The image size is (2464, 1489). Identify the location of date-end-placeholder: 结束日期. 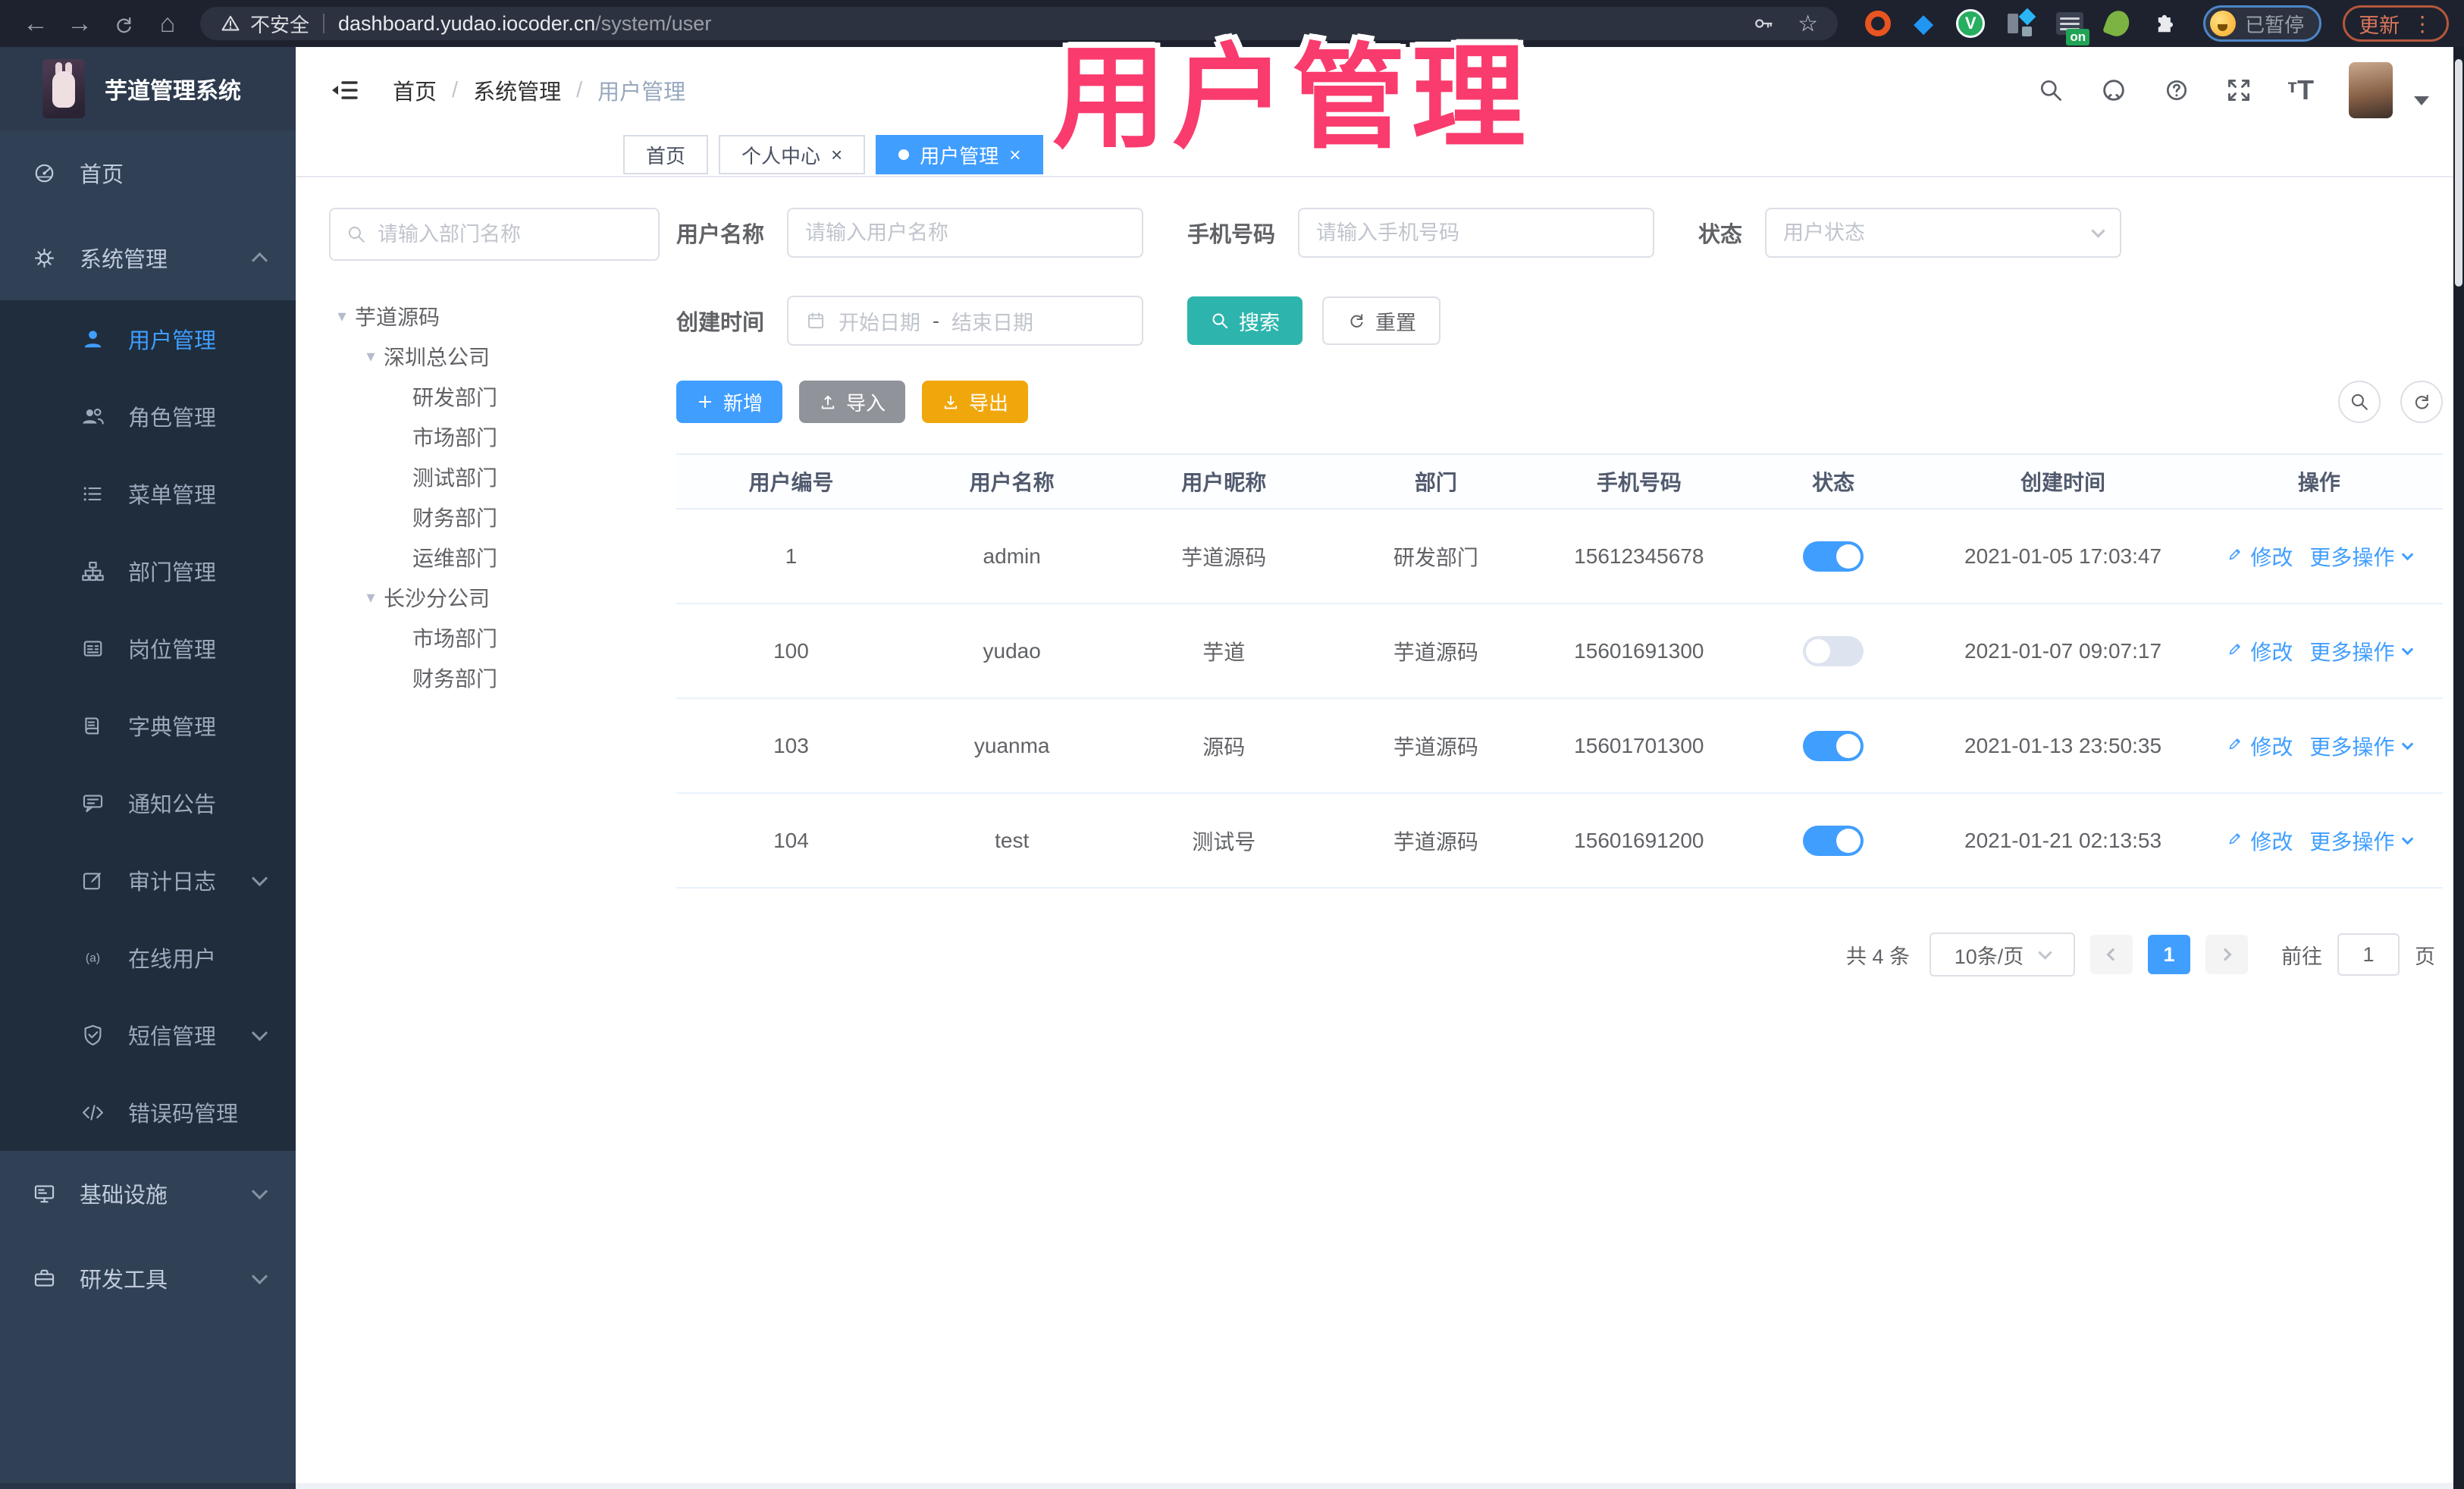
(992, 321).